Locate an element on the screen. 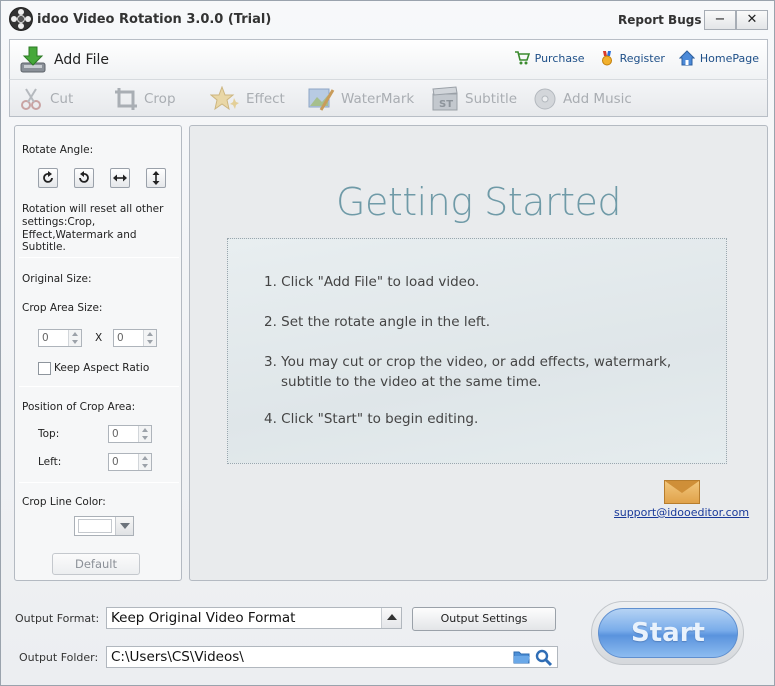  keep-aspect-ratio-checkbox is located at coordinates (44, 368).